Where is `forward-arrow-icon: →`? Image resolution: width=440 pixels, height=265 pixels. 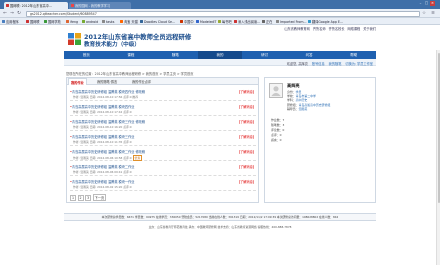 forward-arrow-icon: → is located at coordinates (12, 14).